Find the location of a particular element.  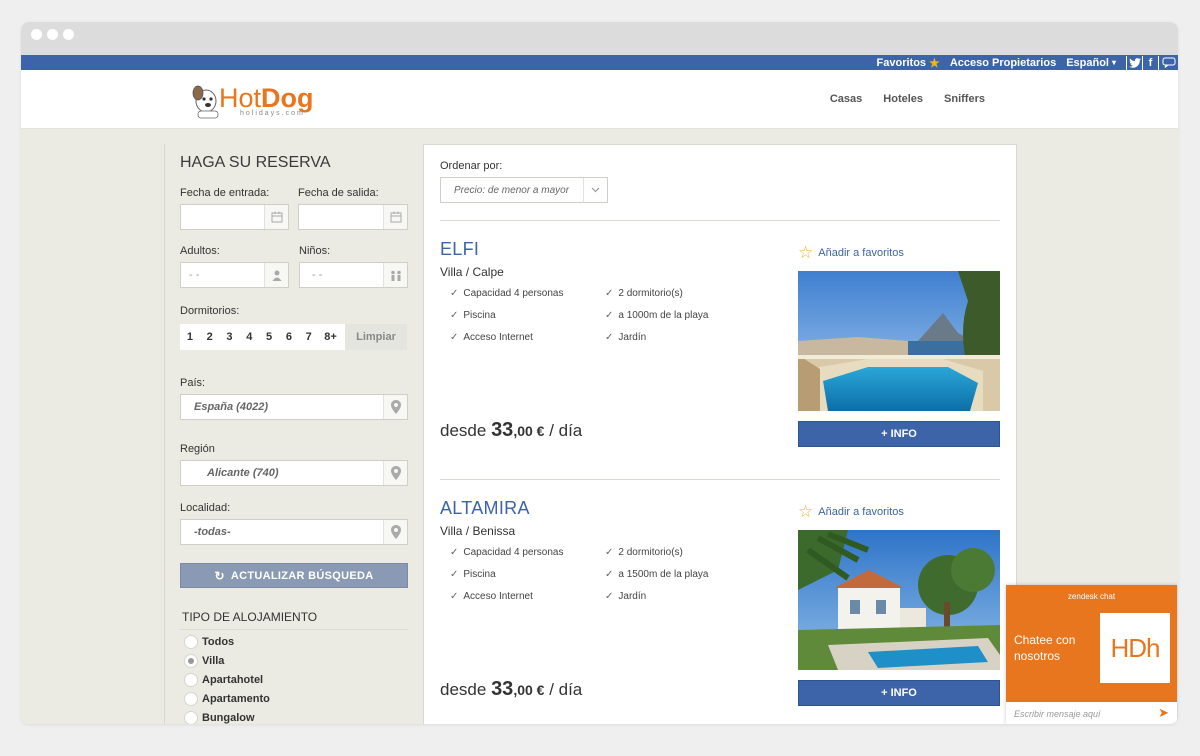

room-option-2: 2 is located at coordinates (210, 337).